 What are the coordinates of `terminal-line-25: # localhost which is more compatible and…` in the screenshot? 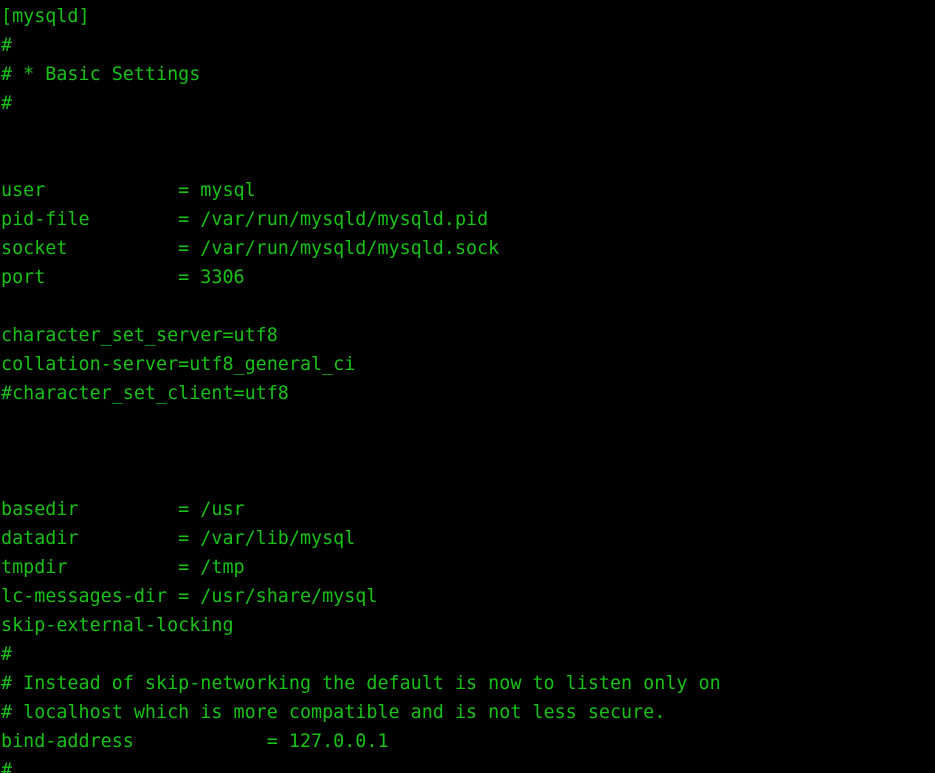 It's located at (333, 712).